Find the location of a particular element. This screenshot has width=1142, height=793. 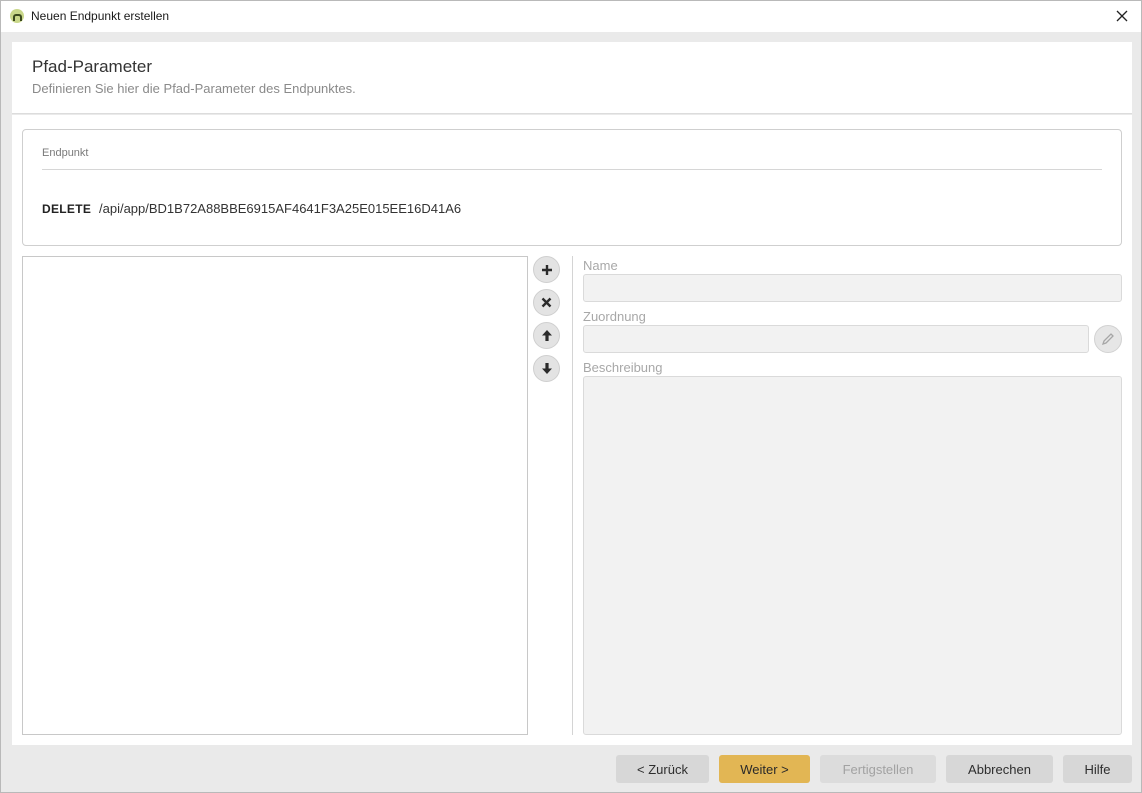

title-bar: Neuen Endpunkt erstellen is located at coordinates (571, 16).